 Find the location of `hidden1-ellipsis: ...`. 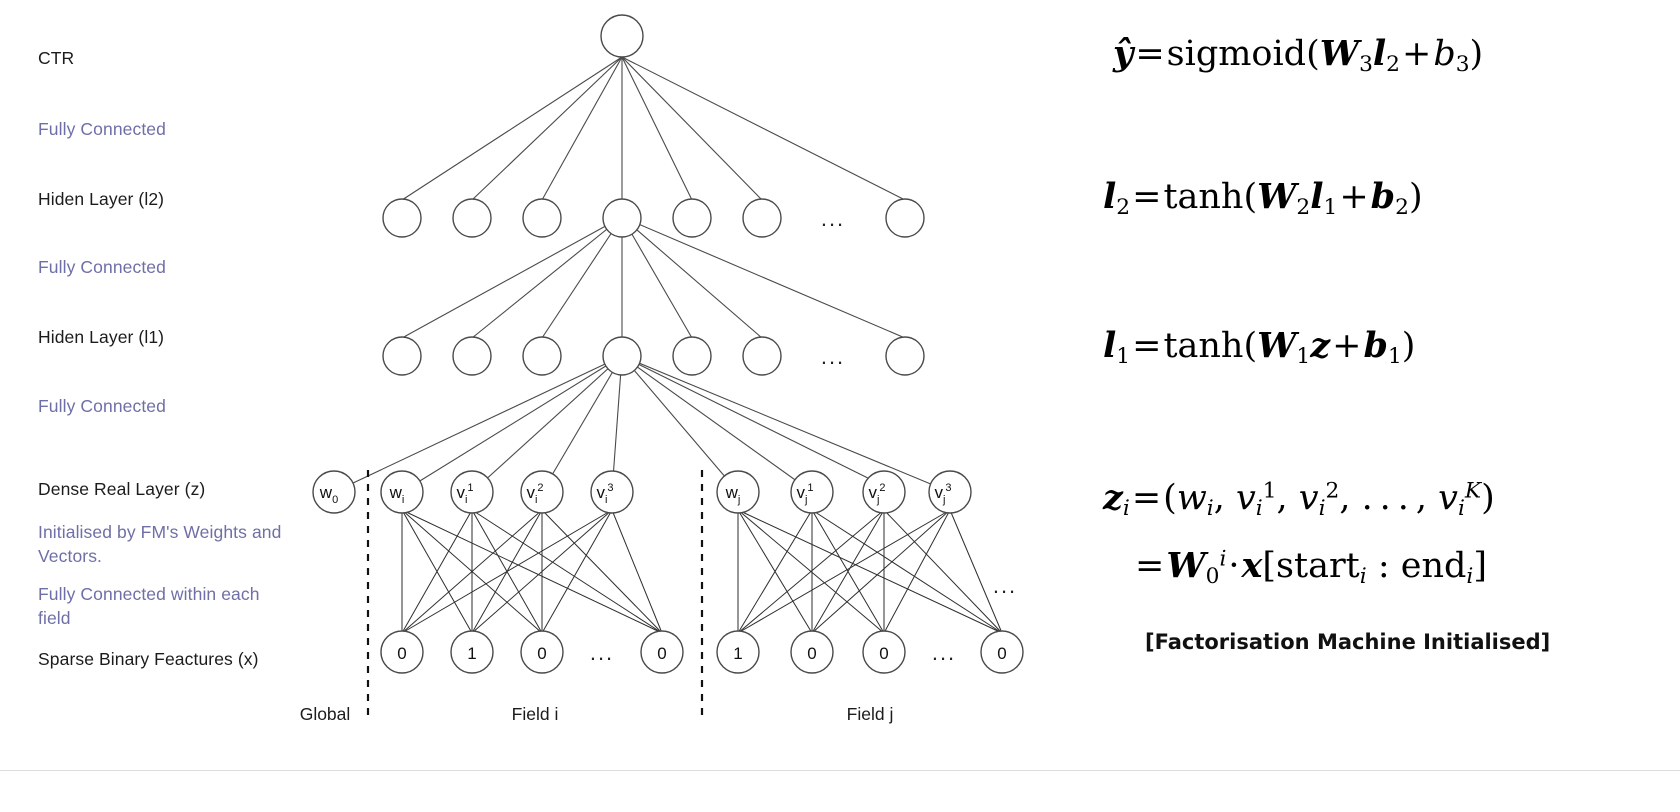

hidden1-ellipsis: ... is located at coordinates (833, 356).